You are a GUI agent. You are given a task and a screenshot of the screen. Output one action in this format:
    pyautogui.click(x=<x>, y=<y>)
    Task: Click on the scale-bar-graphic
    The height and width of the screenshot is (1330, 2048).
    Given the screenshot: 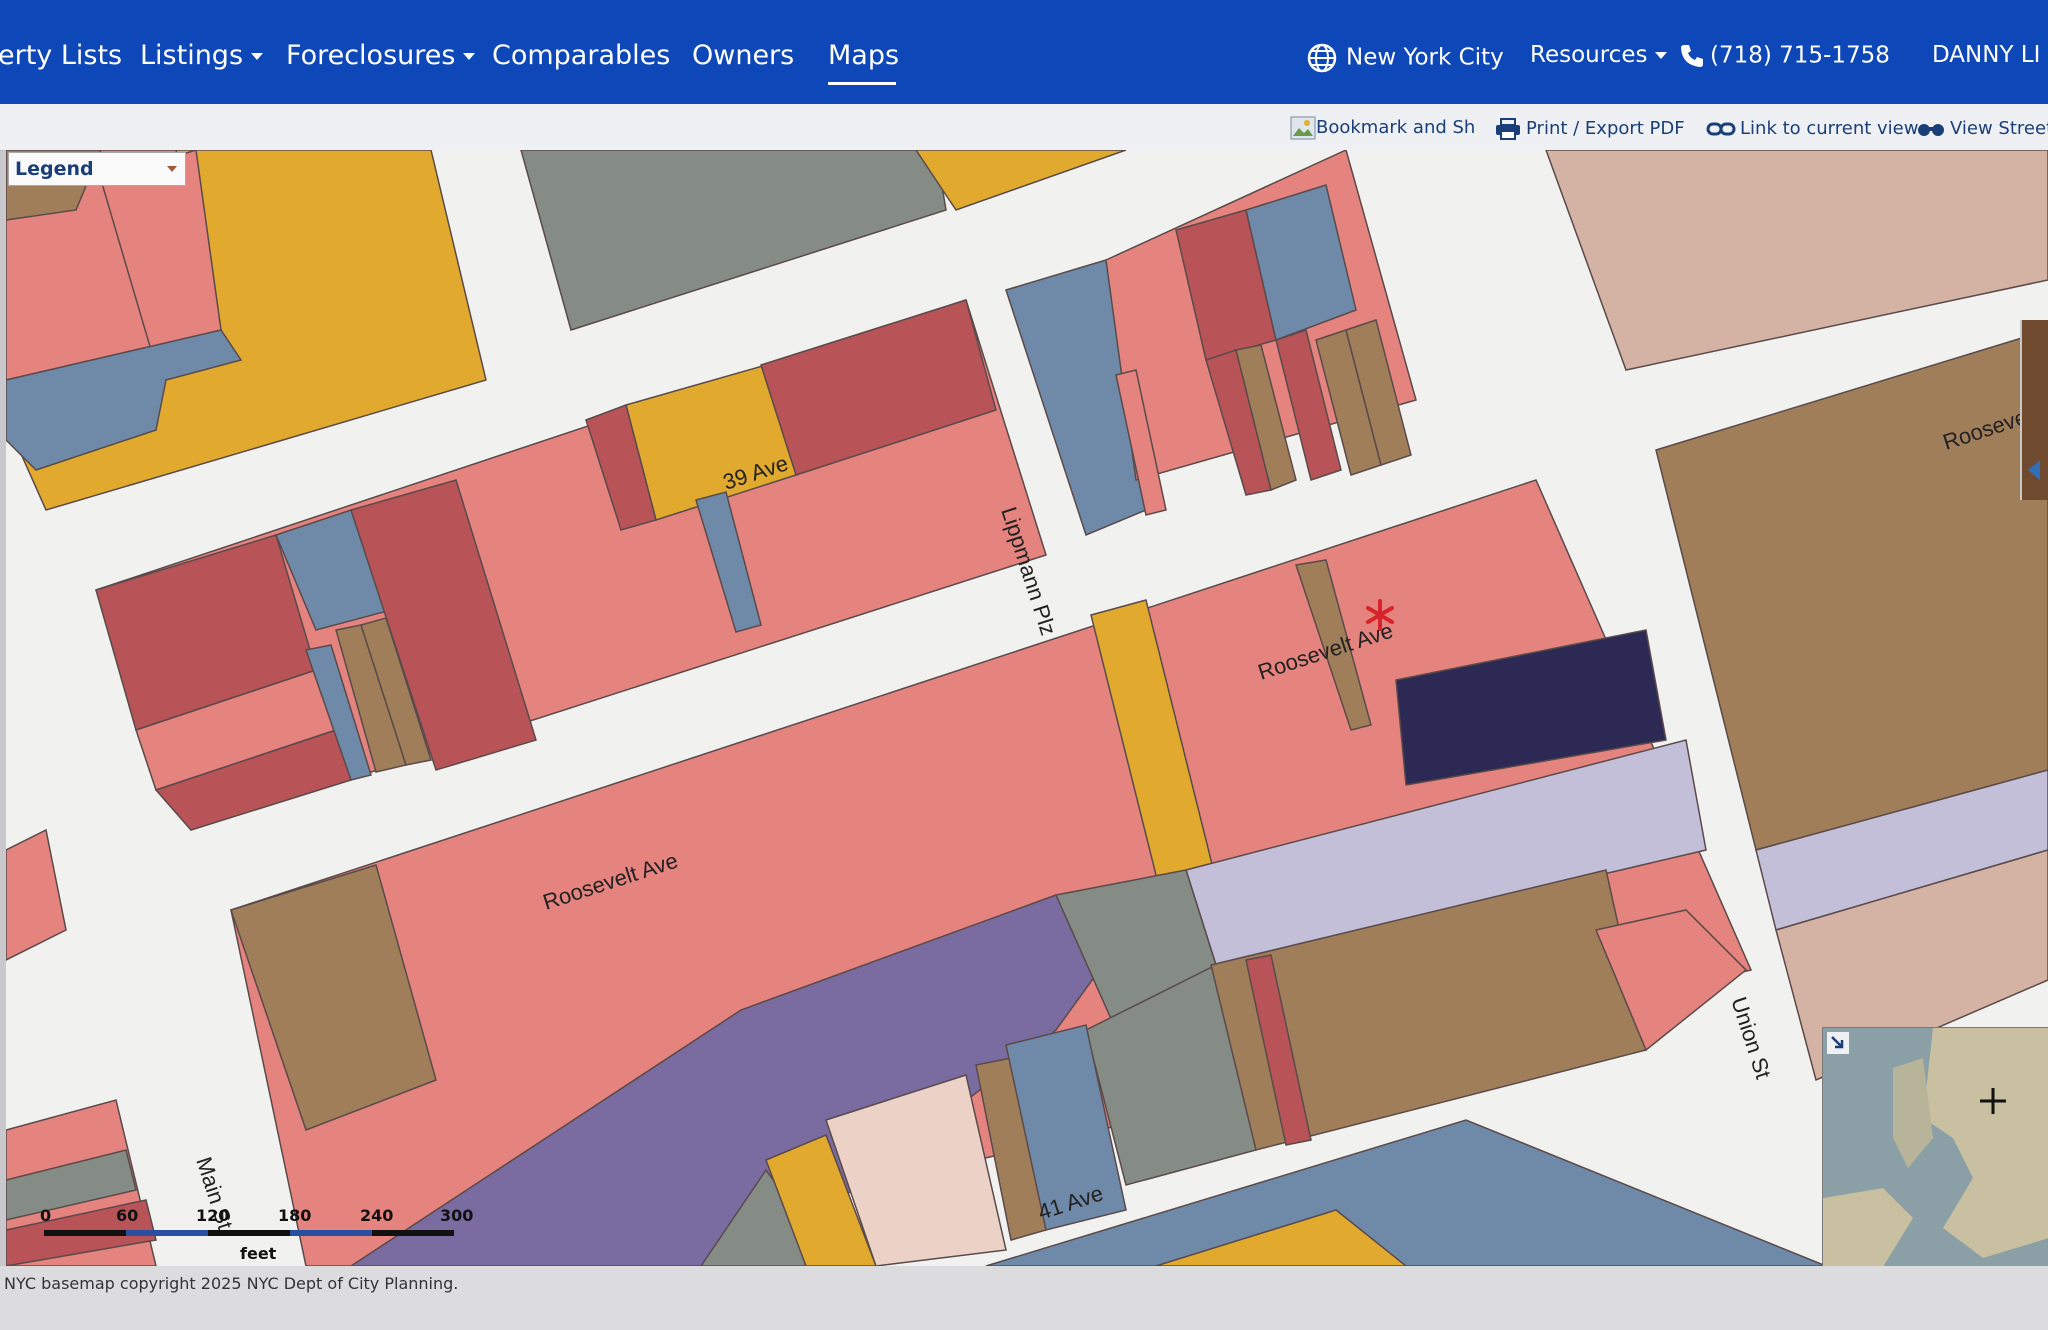 What is the action you would take?
    pyautogui.click(x=249, y=1233)
    